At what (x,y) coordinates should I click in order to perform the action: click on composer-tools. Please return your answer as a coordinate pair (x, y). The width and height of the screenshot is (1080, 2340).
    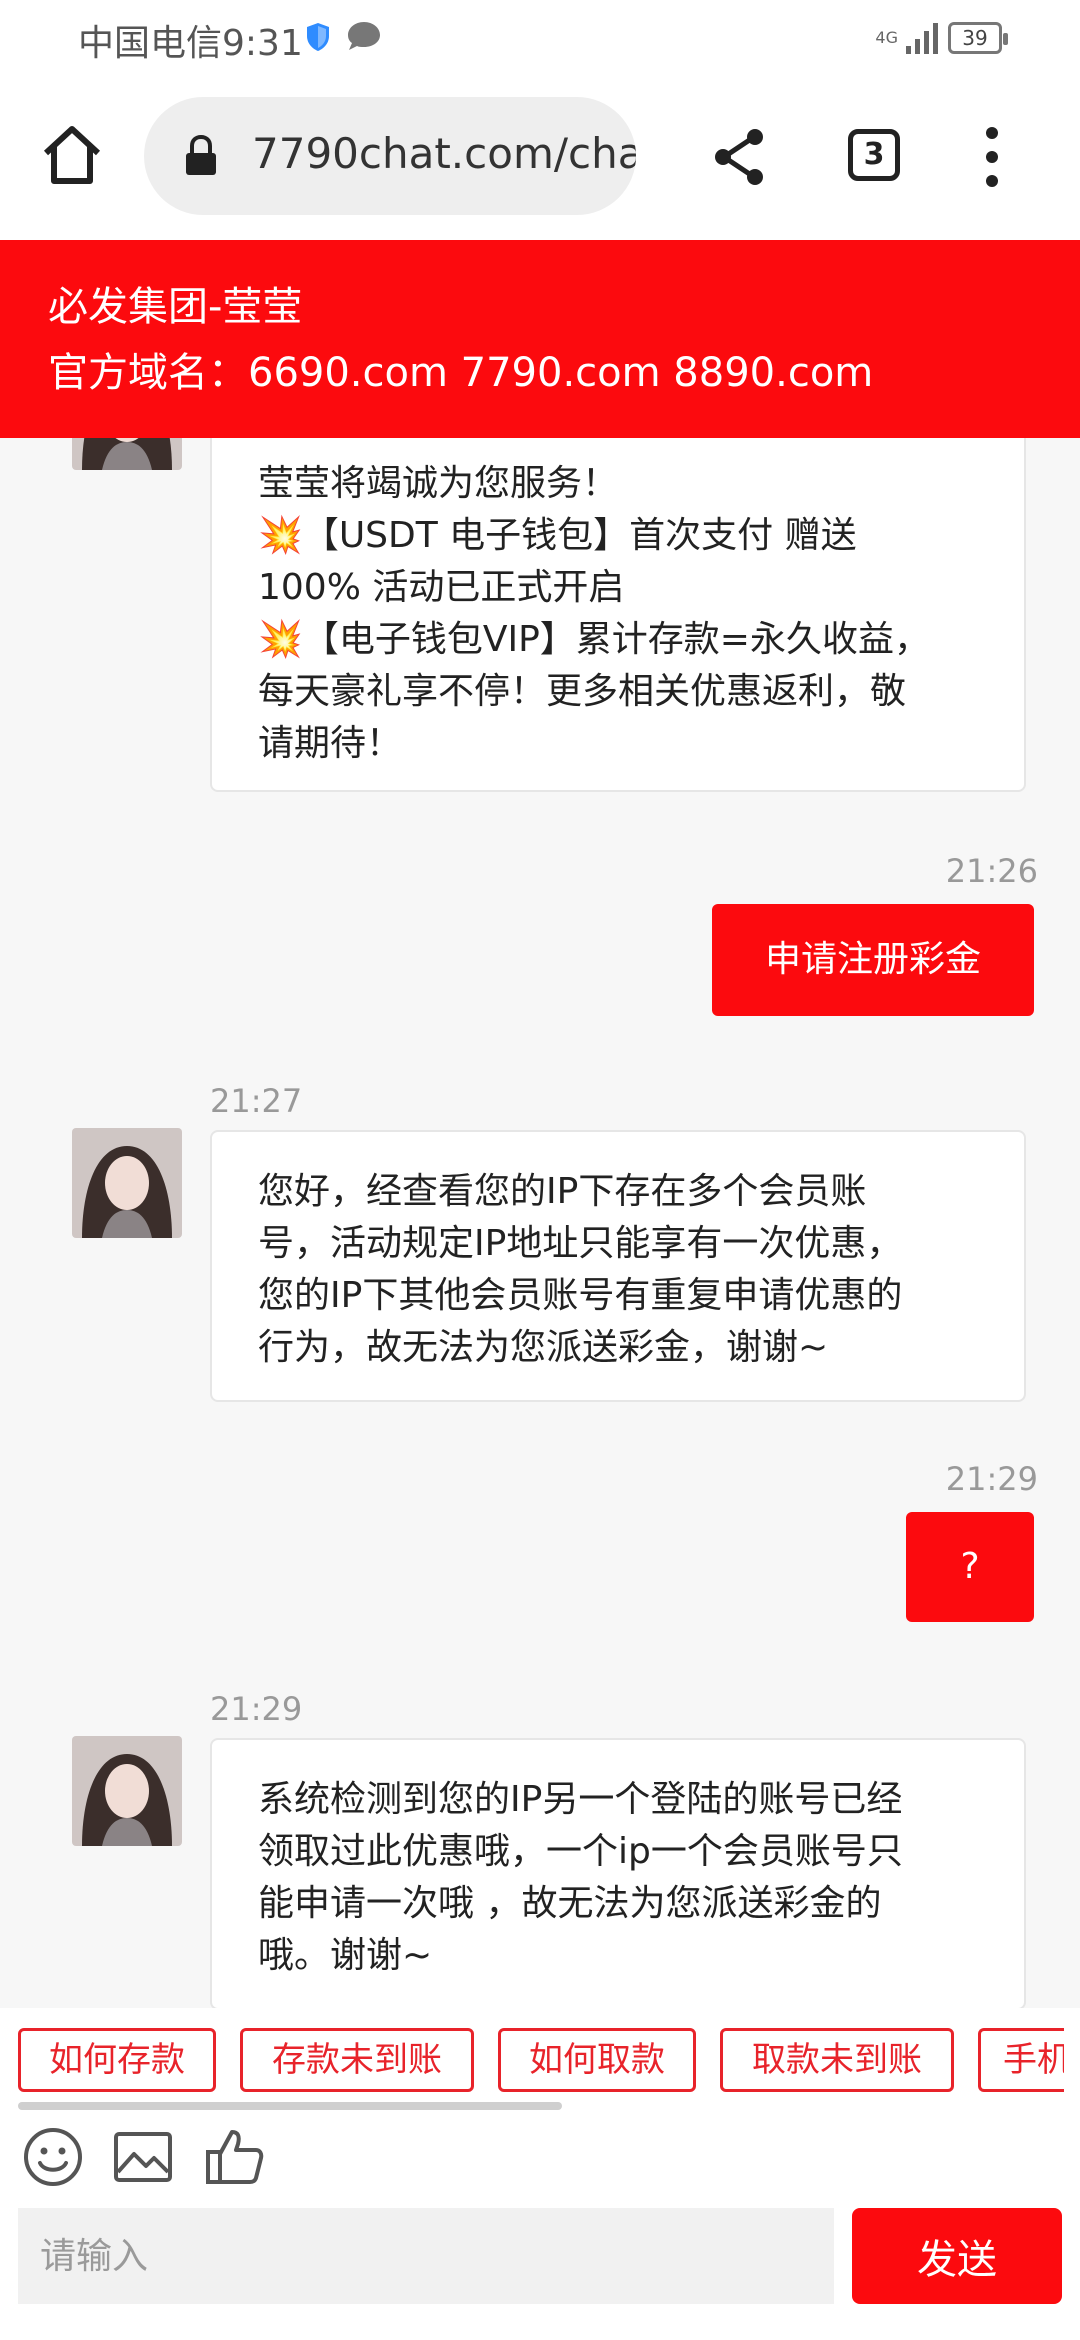
    Looking at the image, I should click on (540, 2163).